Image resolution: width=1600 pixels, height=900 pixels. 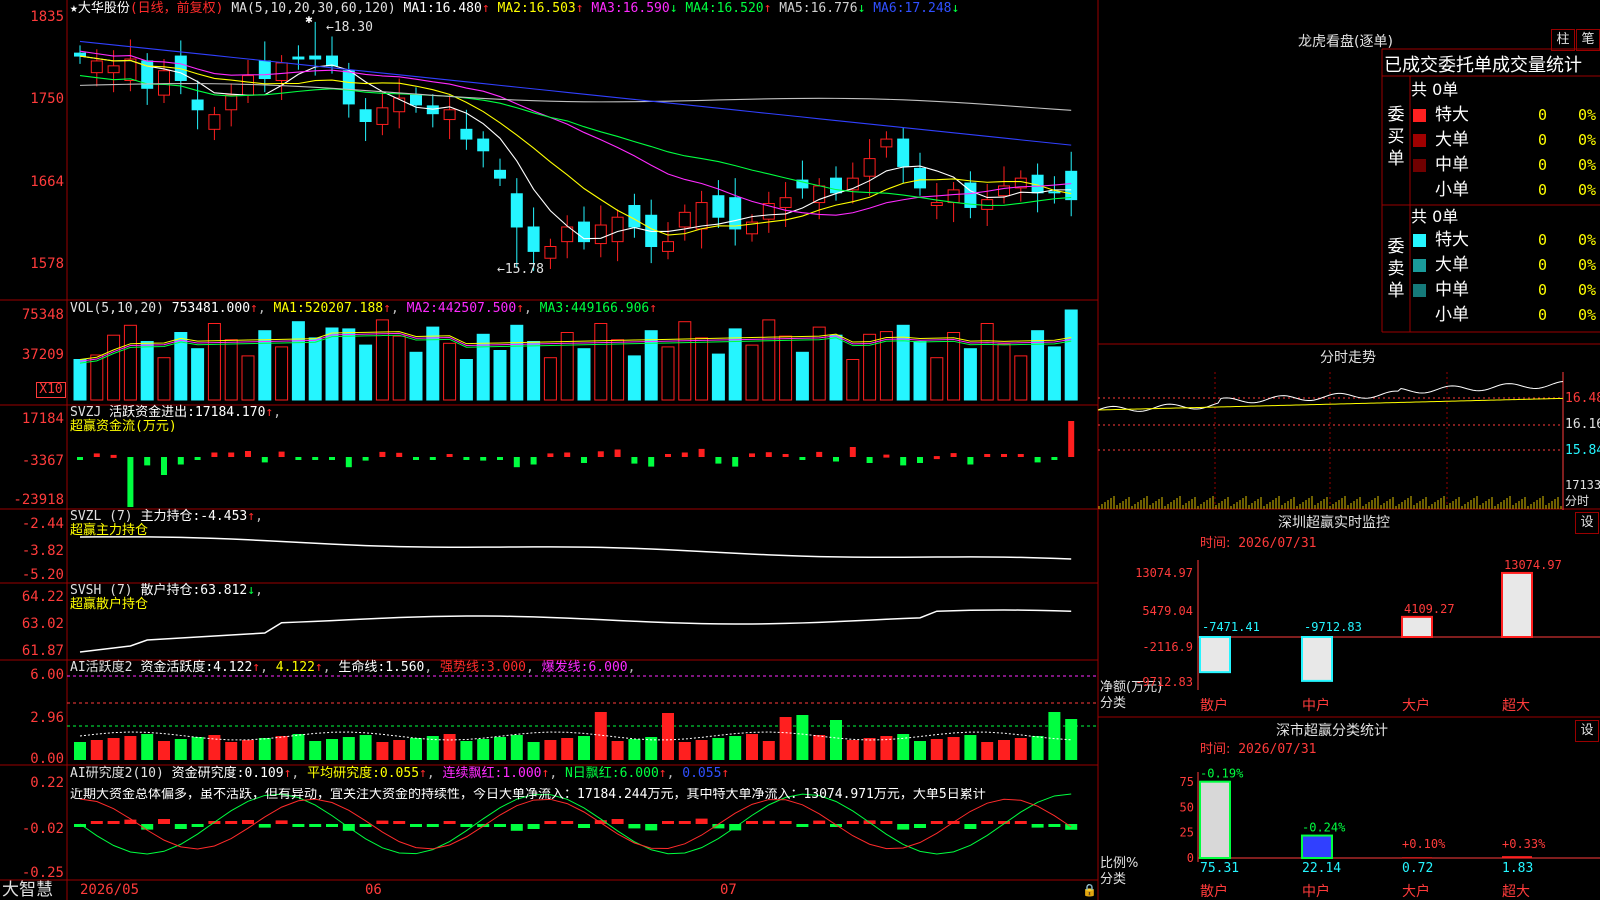 I want to click on class-y-tick: 0, so click(x=1190, y=858).